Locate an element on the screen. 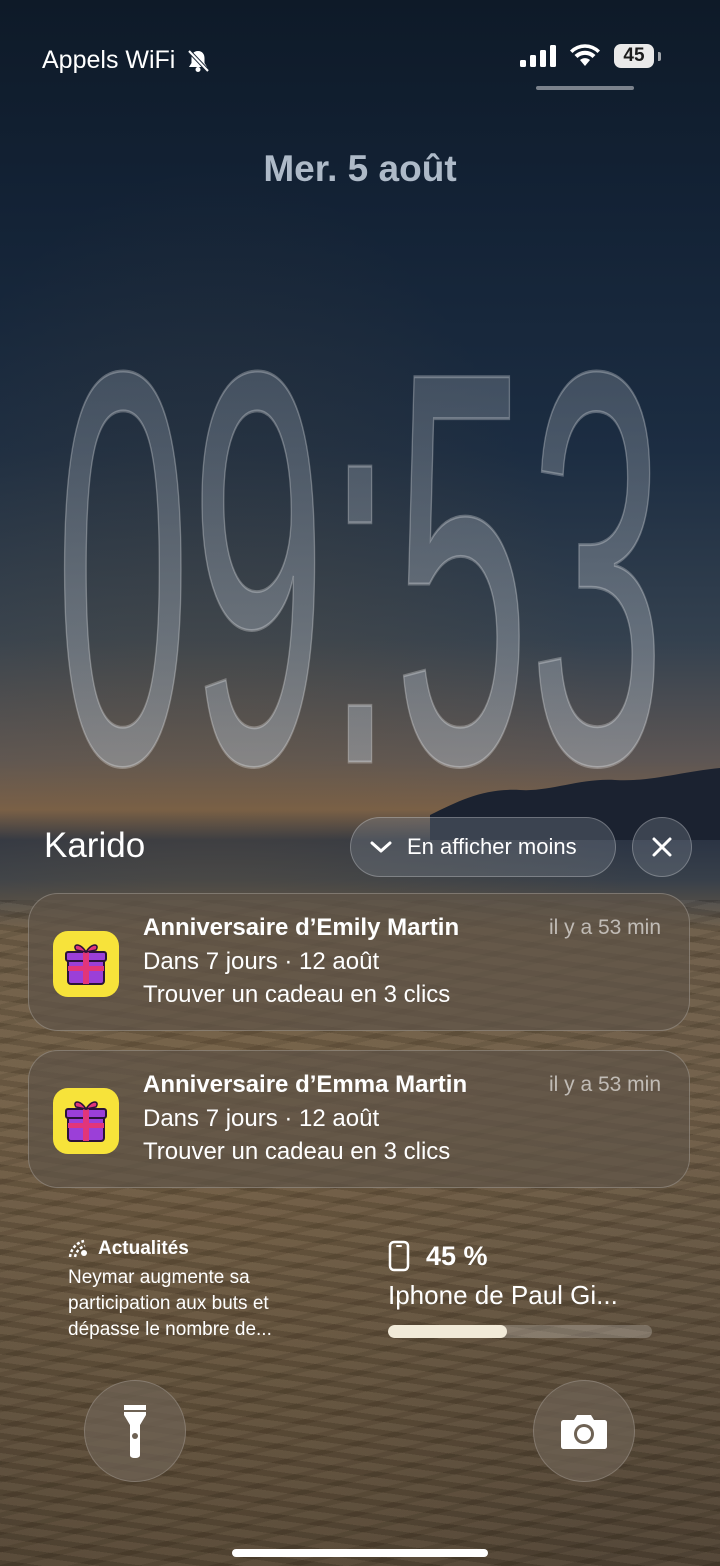 This screenshot has width=720, height=1566. news-icon is located at coordinates (77, 1248).